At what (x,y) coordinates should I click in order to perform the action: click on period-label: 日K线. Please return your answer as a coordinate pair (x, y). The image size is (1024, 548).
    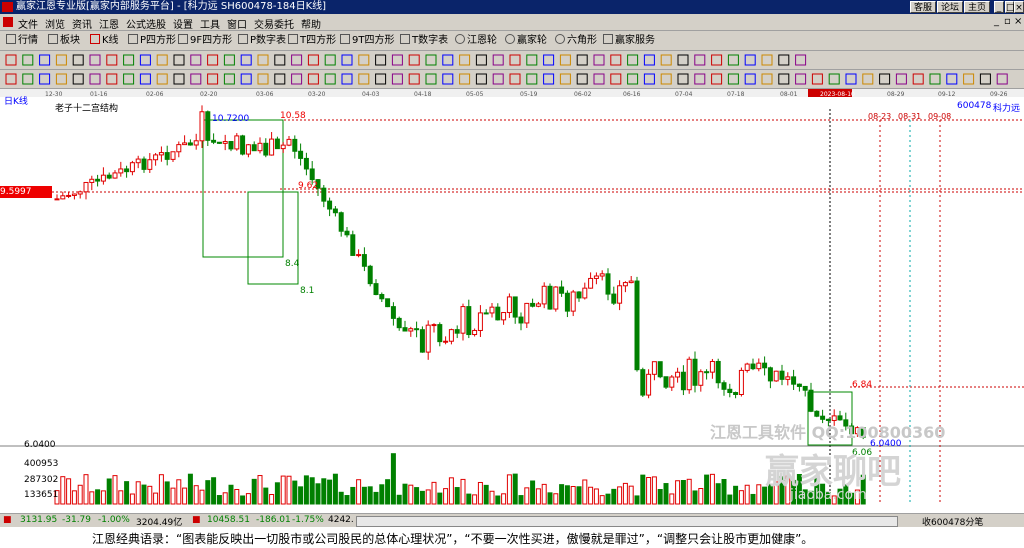
    Looking at the image, I should click on (16, 102).